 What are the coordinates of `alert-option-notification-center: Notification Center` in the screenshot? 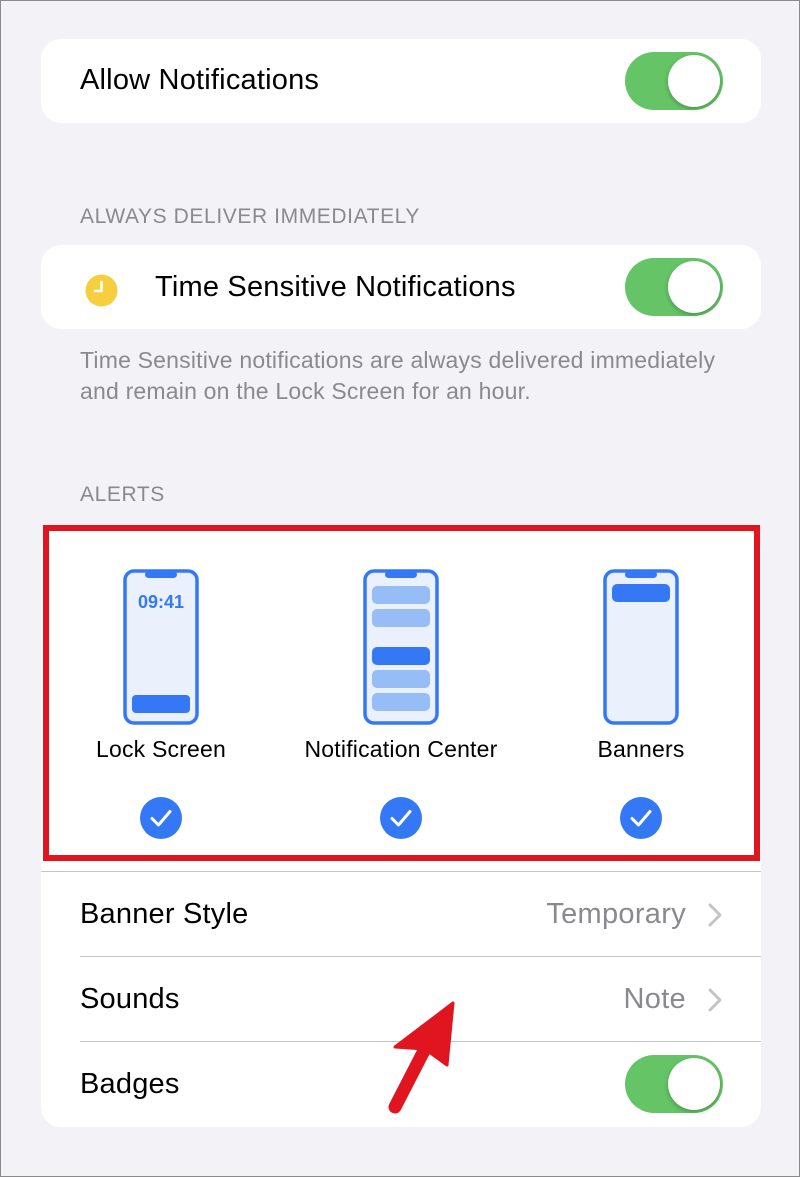 It's located at (401, 694).